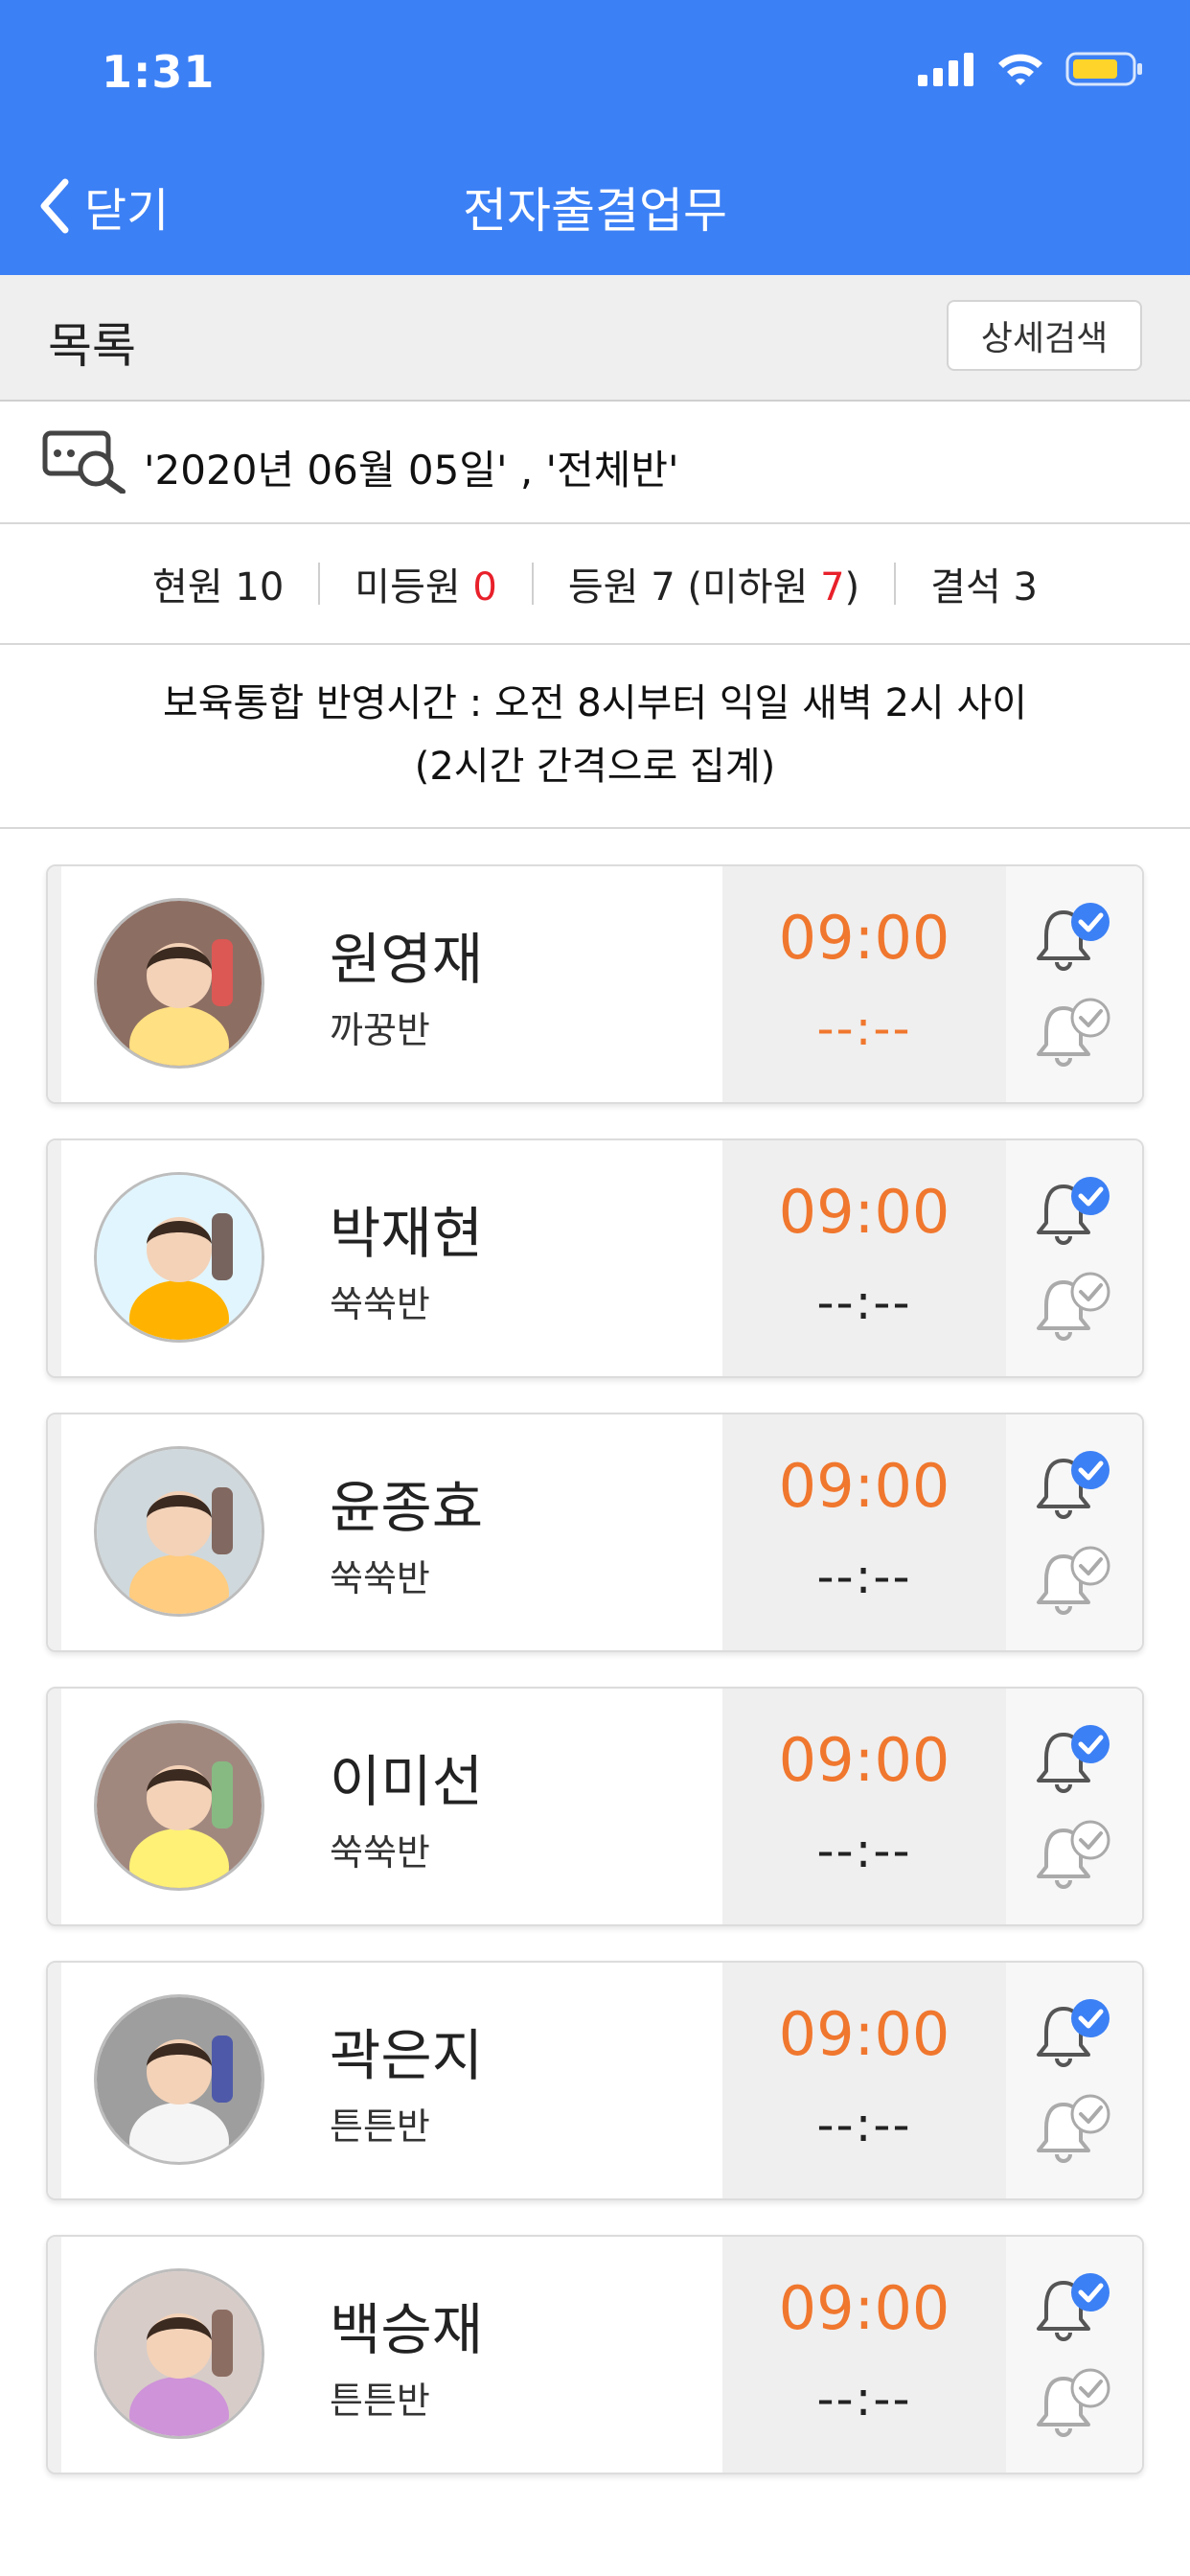 The width and height of the screenshot is (1190, 2576). Describe the element at coordinates (595, 2354) in the screenshot. I see `child-card: 백승재튼튼반 09:00 --:--` at that location.